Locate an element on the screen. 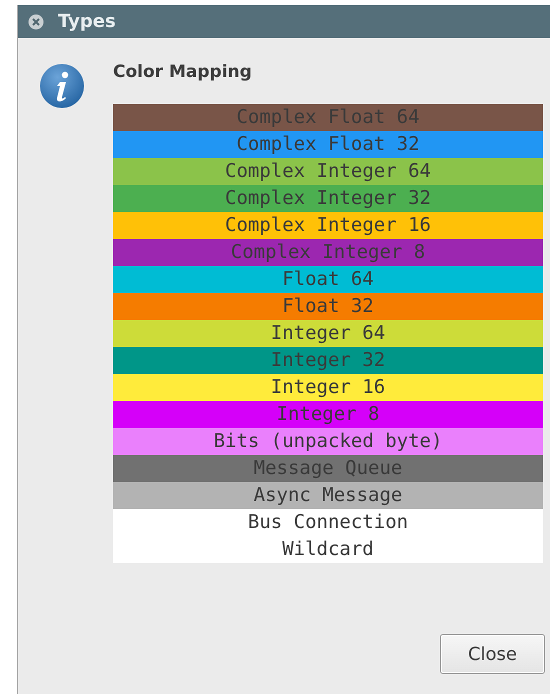 This screenshot has width=550, height=694. type-color-row: Integer 16 is located at coordinates (328, 387).